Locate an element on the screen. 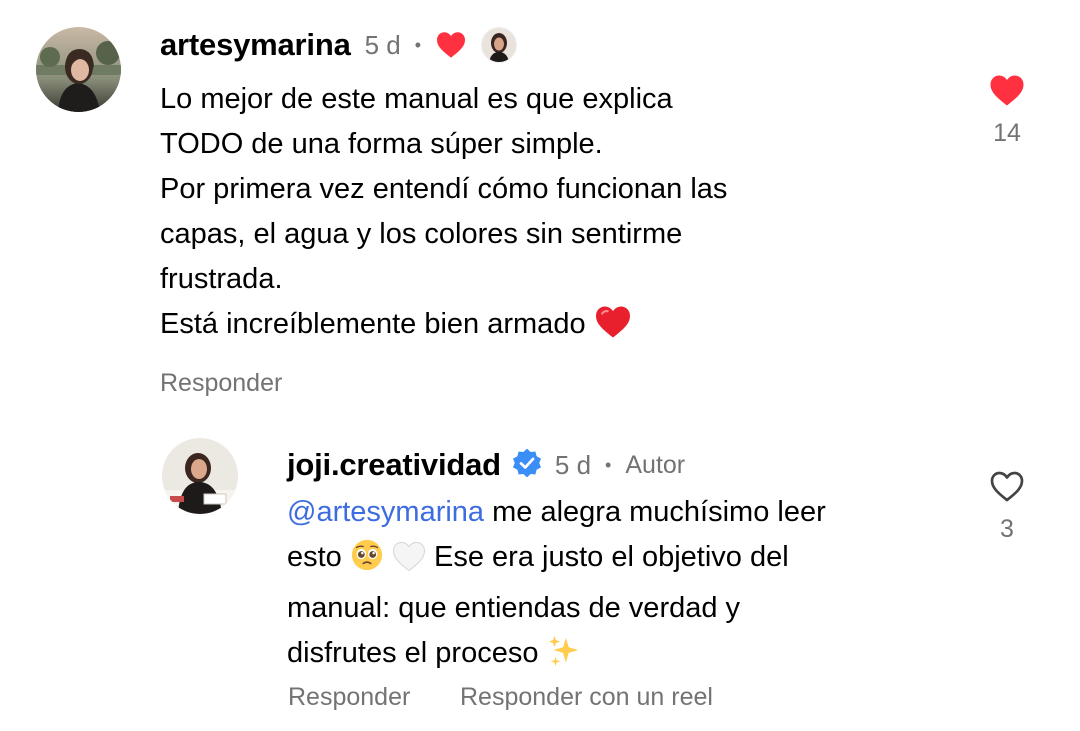  like-count: 14 is located at coordinates (1007, 133).